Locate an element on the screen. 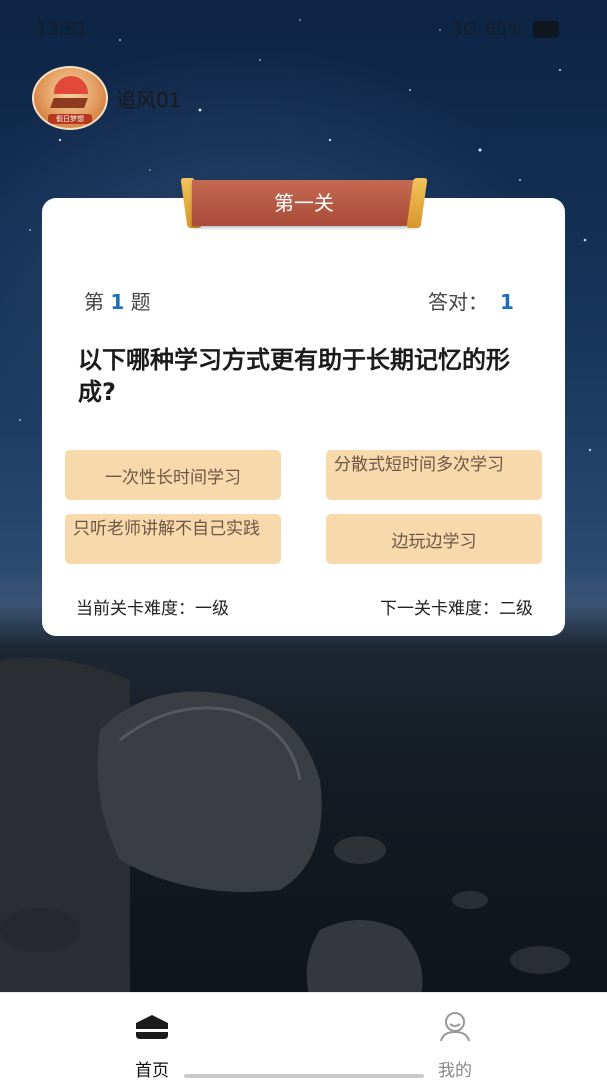 Image resolution: width=607 pixels, height=1081 pixels. option-d-button: 边玩边学习 is located at coordinates (434, 539).